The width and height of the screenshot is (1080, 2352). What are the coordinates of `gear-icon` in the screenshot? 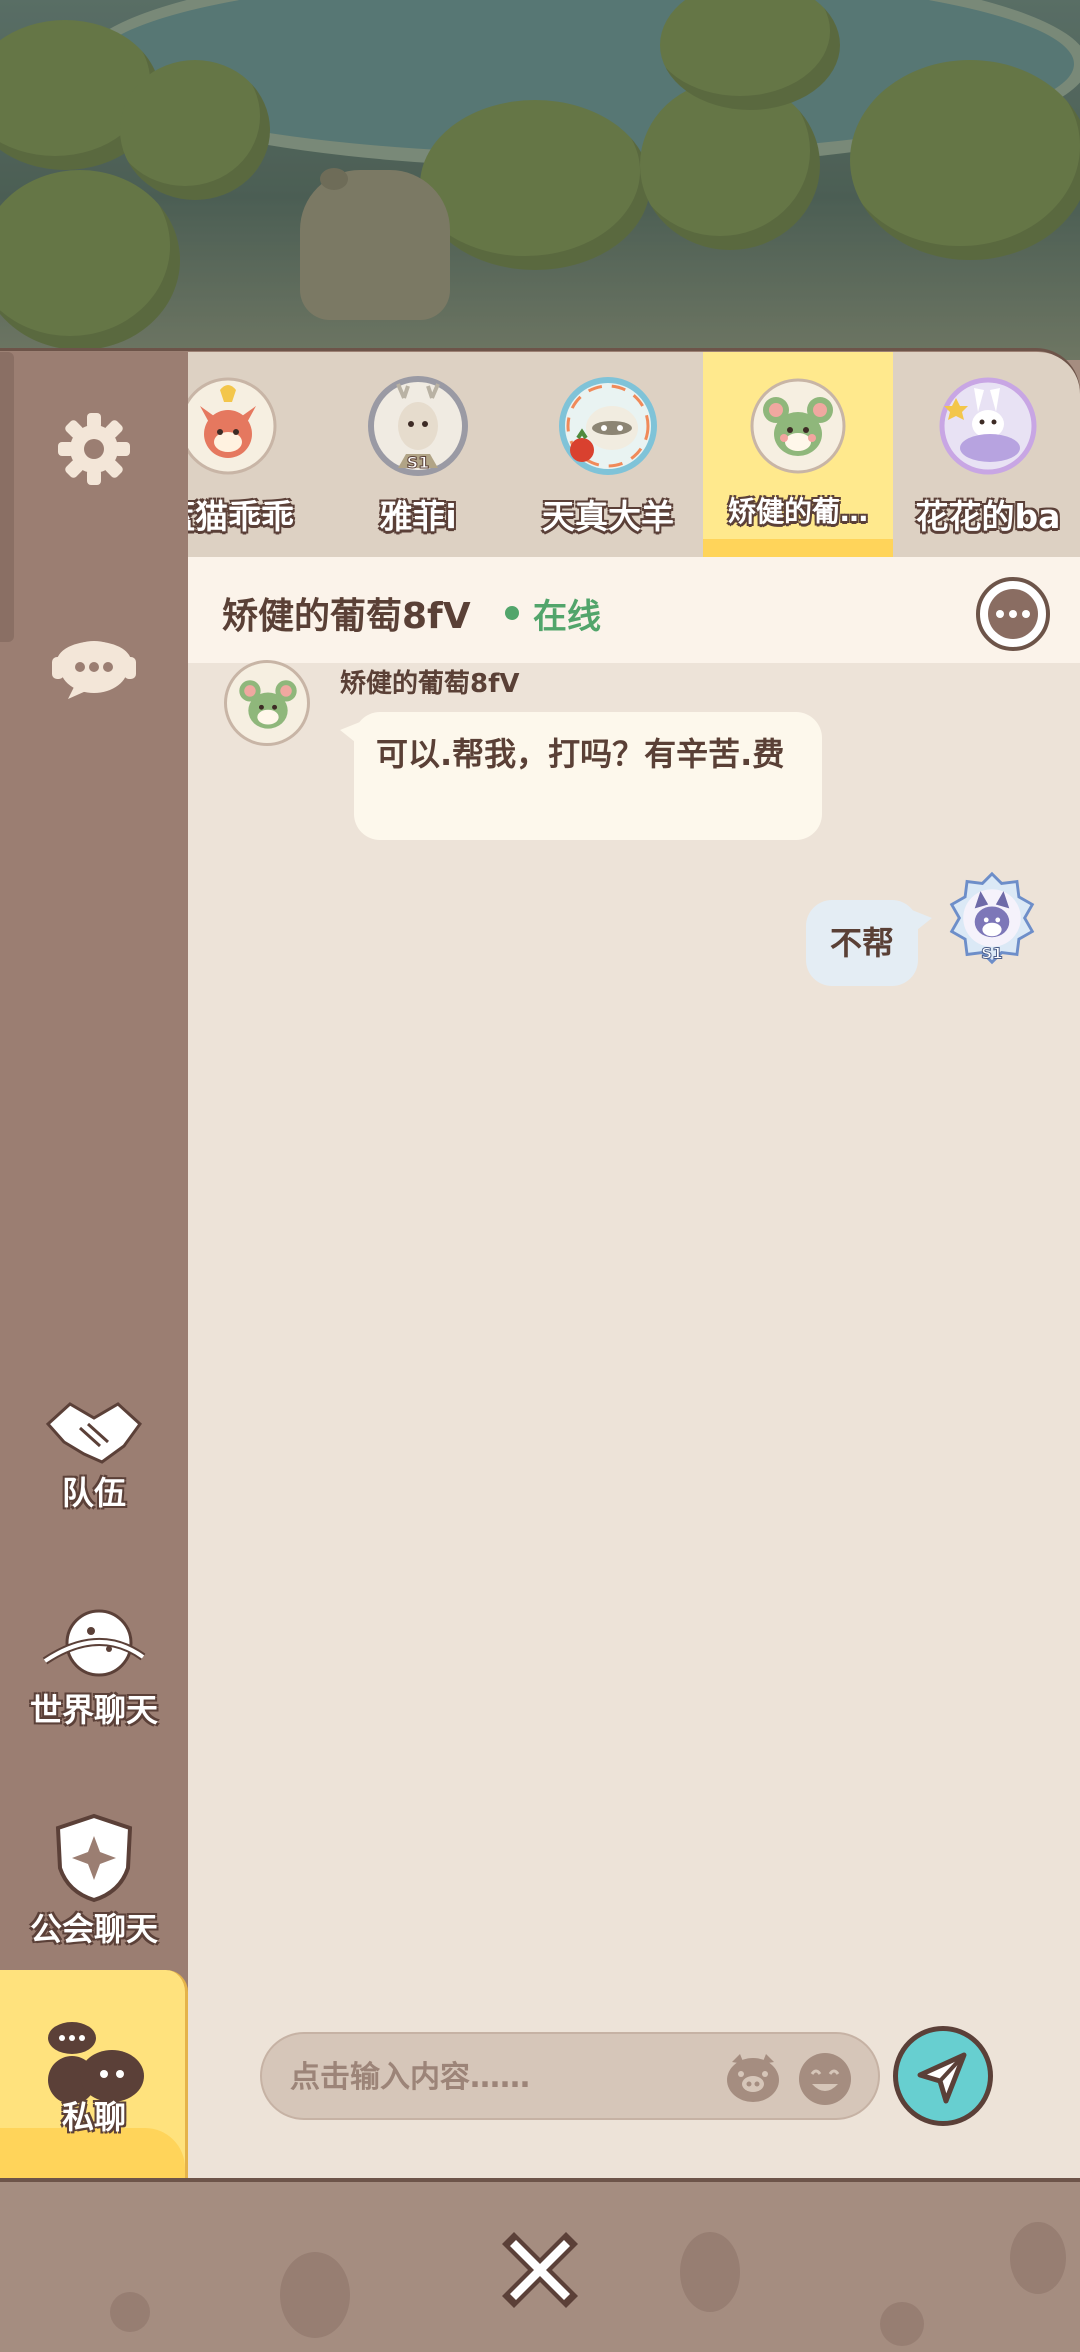 It's located at (94, 449).